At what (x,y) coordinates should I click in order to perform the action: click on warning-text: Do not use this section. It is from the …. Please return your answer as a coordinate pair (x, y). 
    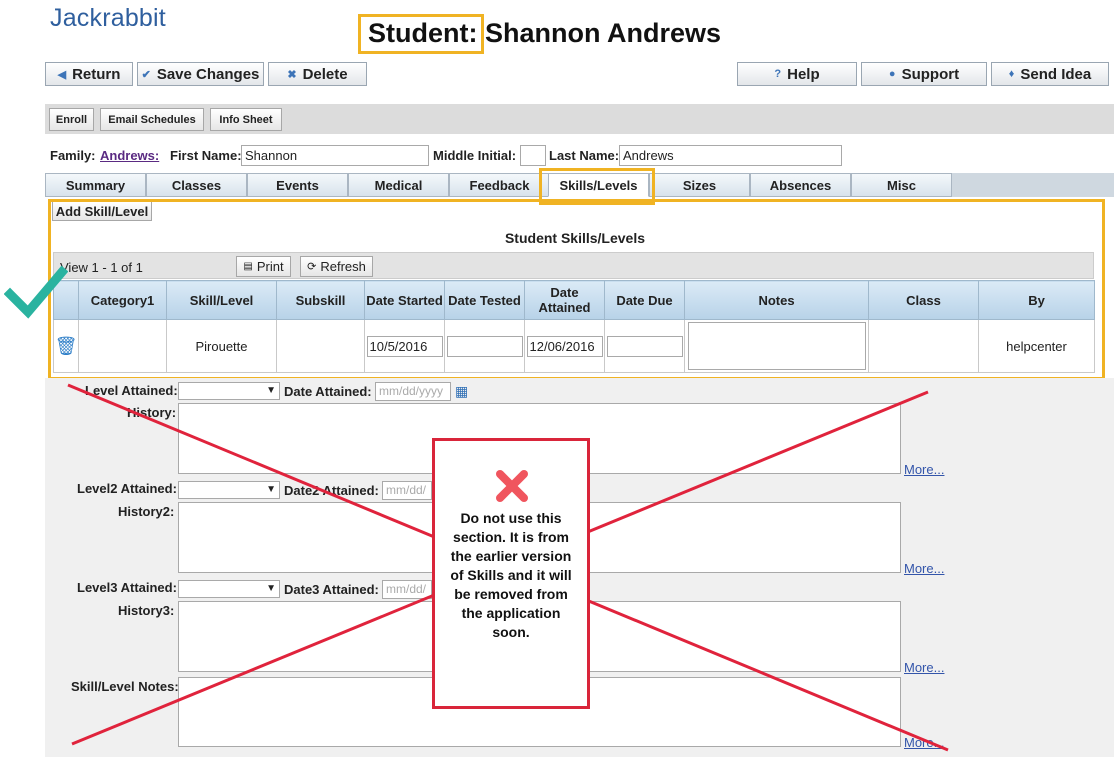
    Looking at the image, I should click on (511, 575).